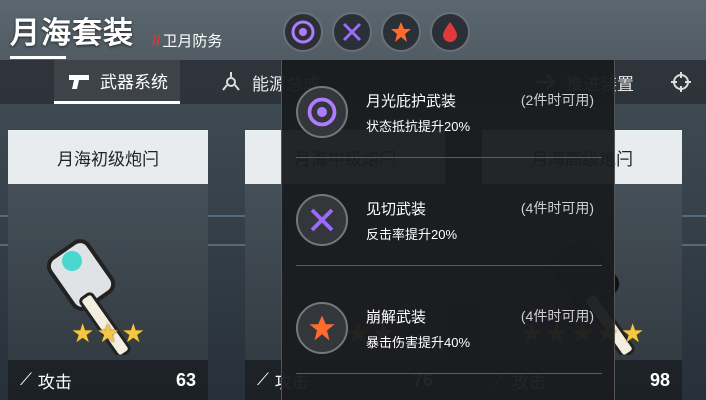 The height and width of the screenshot is (400, 706). What do you see at coordinates (412, 234) in the screenshot?
I see `set-bonus-description: 反击率提升20%` at bounding box center [412, 234].